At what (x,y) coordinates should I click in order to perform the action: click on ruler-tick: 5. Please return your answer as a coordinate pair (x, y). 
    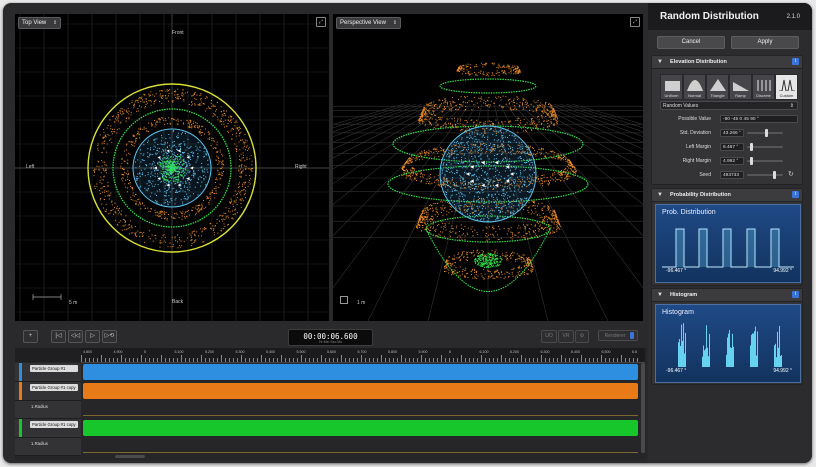
    Looking at the image, I should click on (145, 352).